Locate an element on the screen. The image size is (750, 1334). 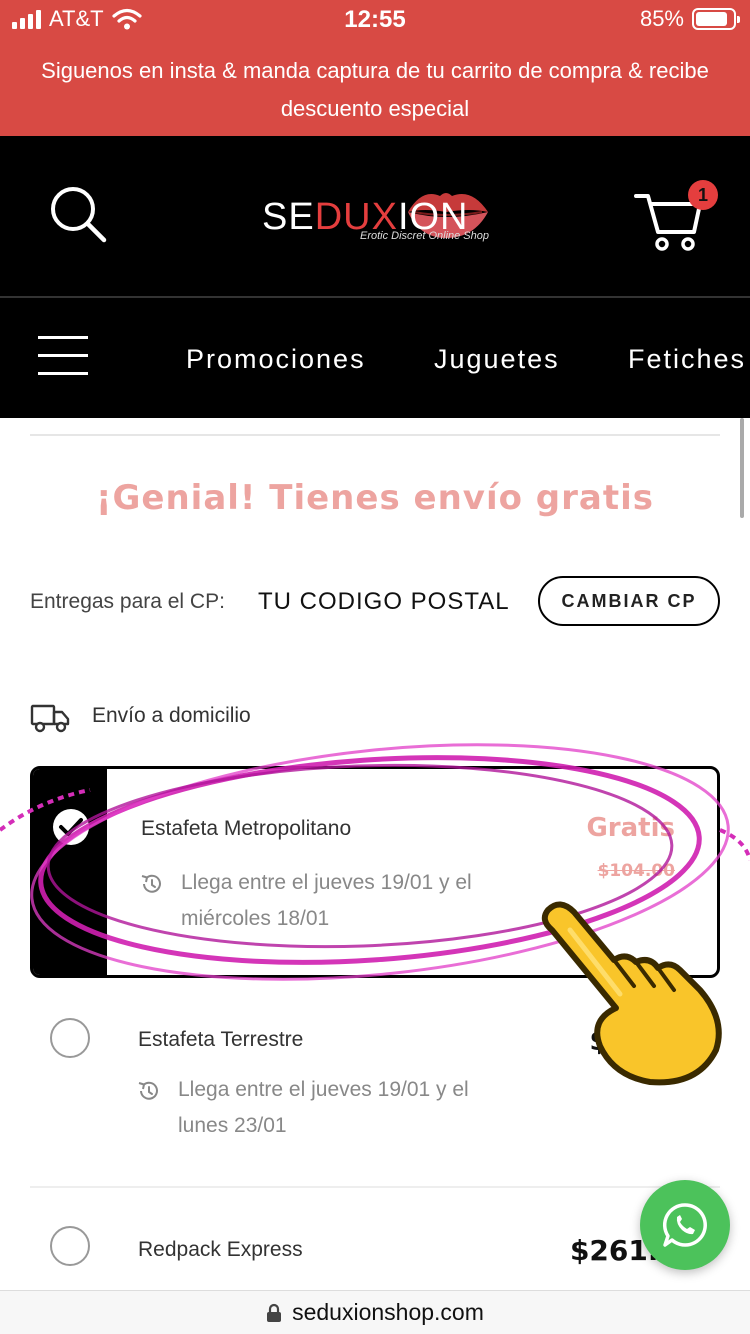
status-time: 12:55 is located at coordinates (375, 19).